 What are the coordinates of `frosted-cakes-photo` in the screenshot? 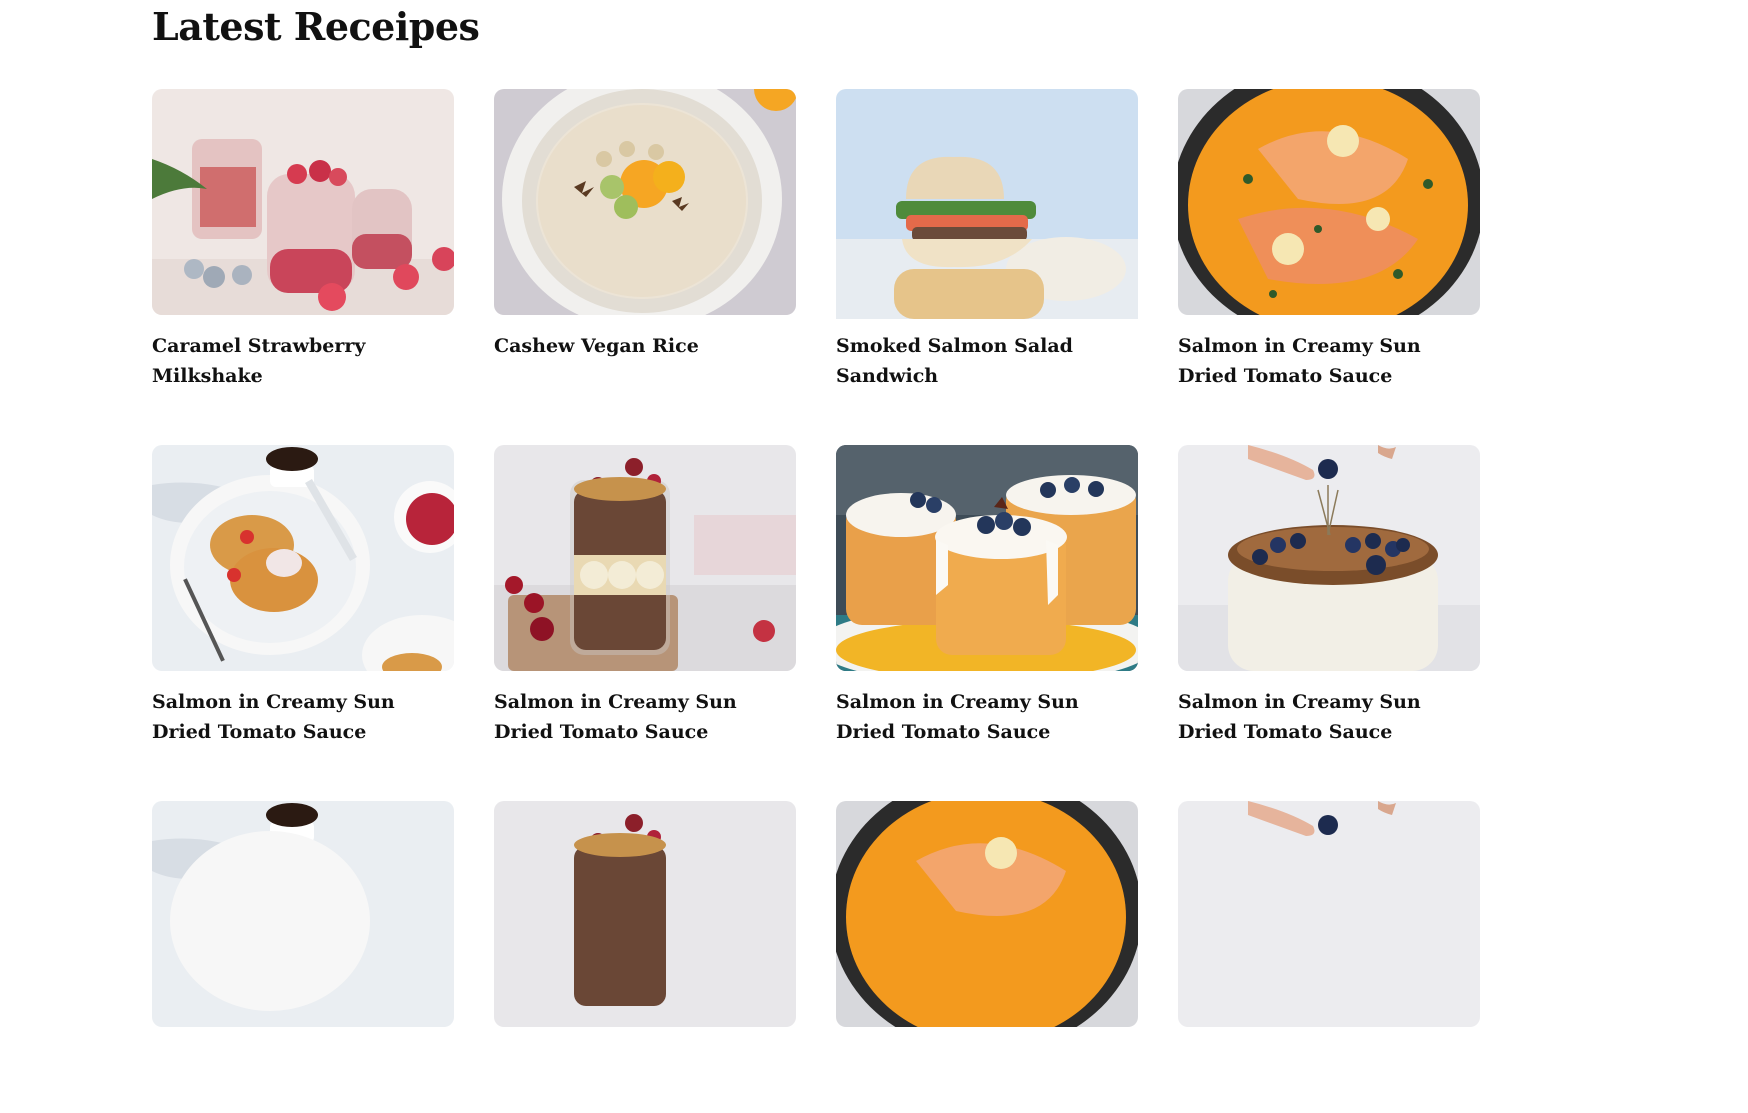 It's located at (987, 558).